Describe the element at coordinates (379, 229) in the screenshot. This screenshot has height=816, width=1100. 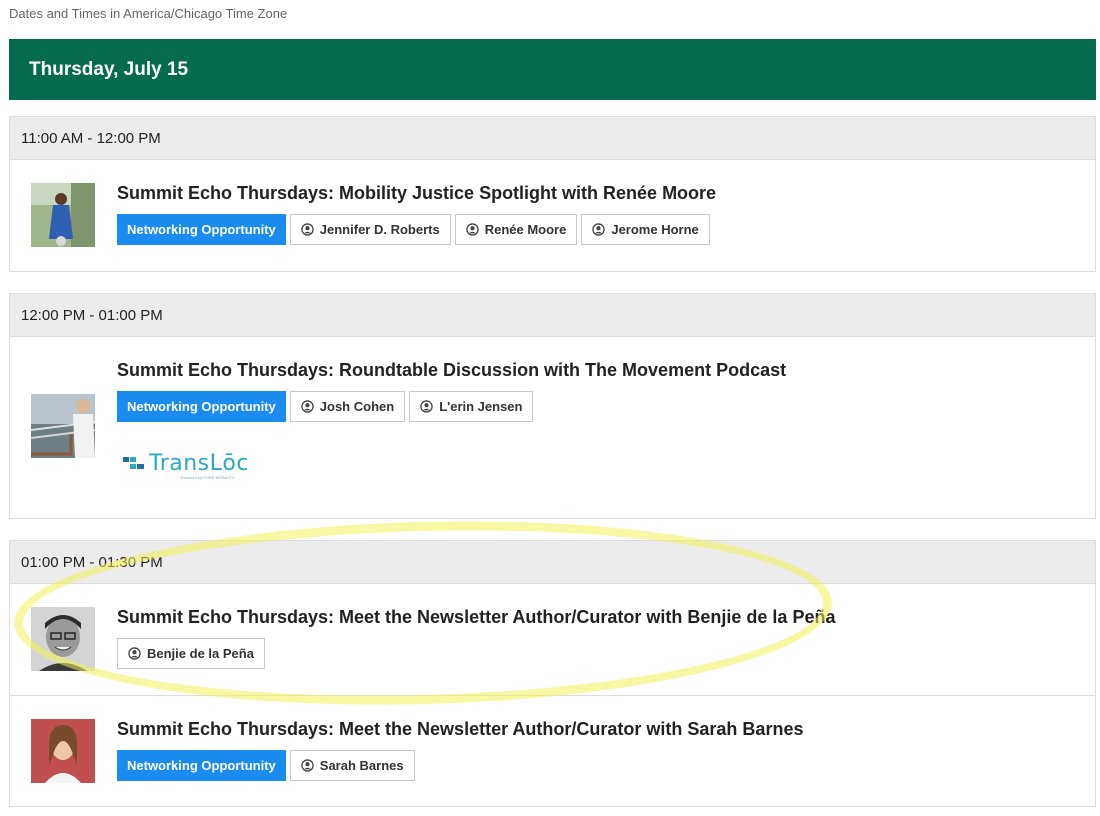
I see `speaker-name: Jennifer D. Roberts` at that location.